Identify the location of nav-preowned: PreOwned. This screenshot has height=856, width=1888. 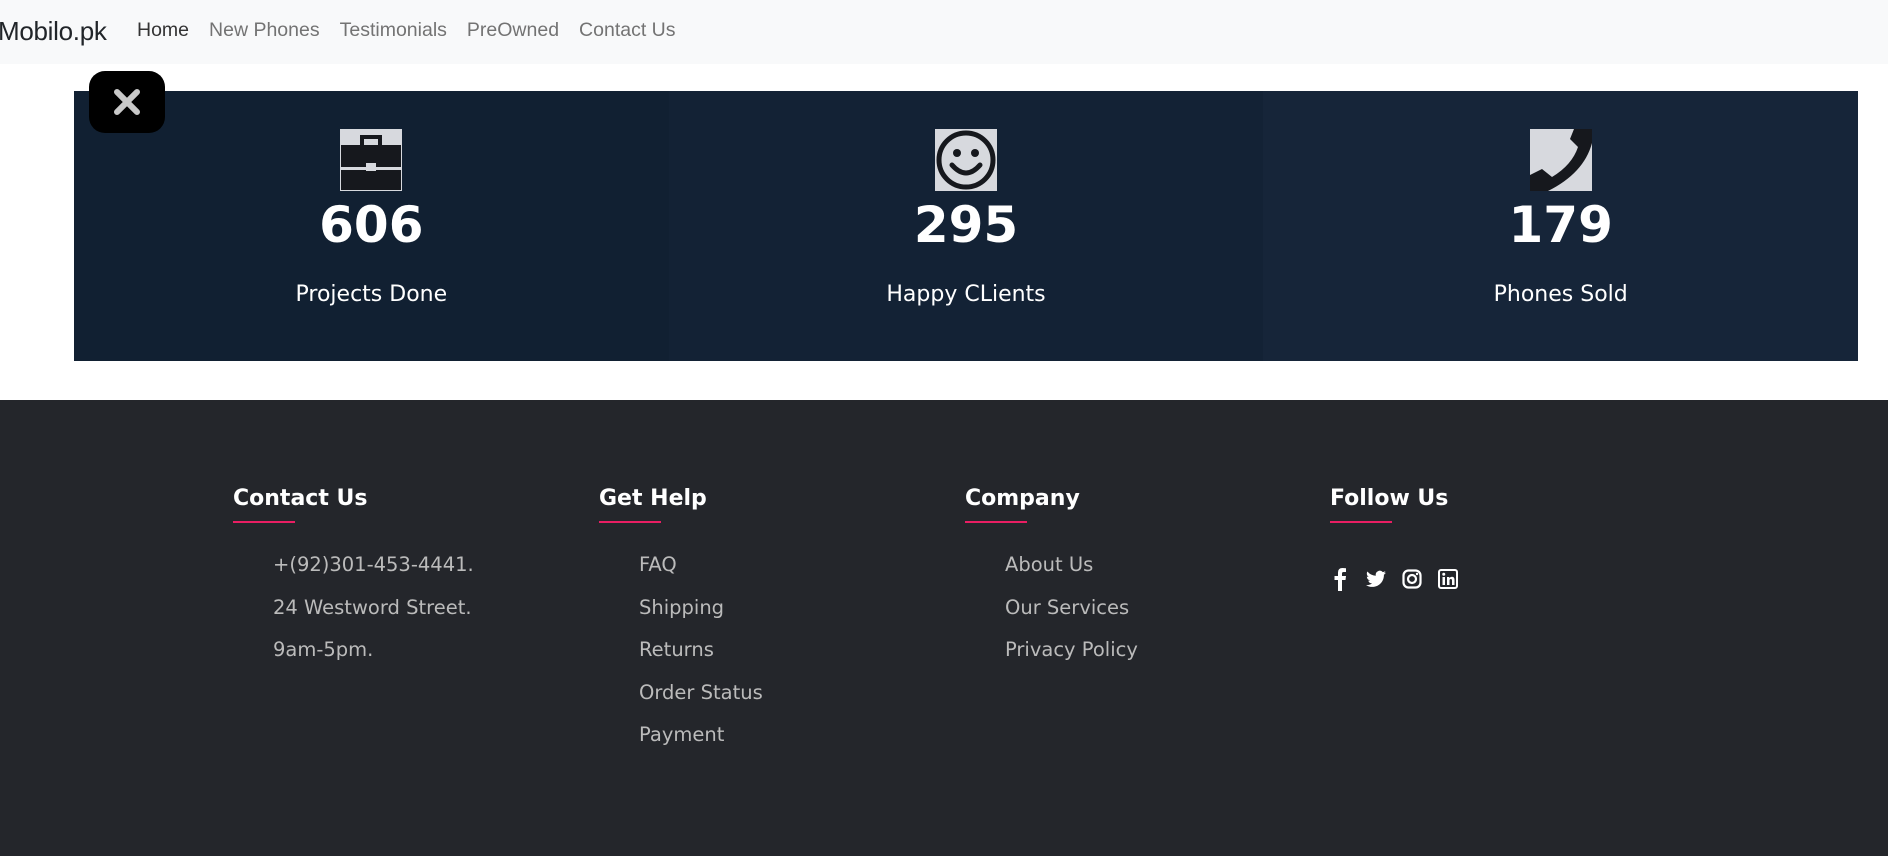
(513, 30).